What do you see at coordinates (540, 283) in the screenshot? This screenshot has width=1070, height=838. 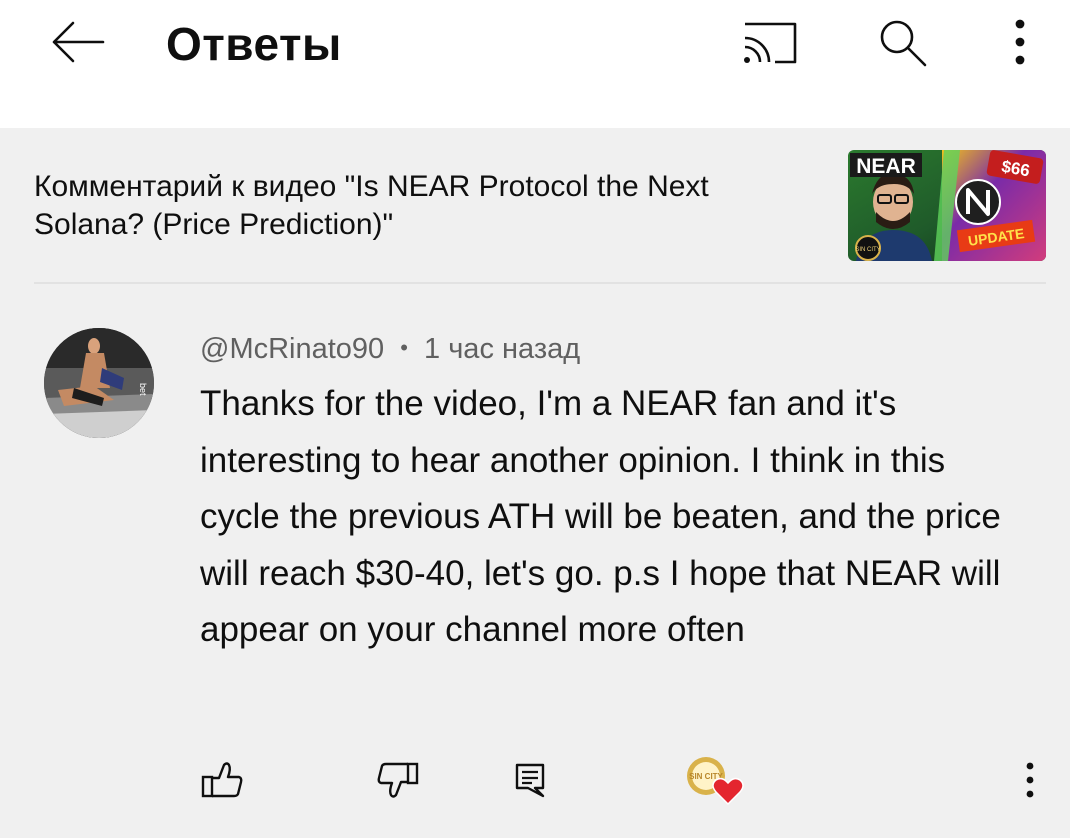 I see `divider` at bounding box center [540, 283].